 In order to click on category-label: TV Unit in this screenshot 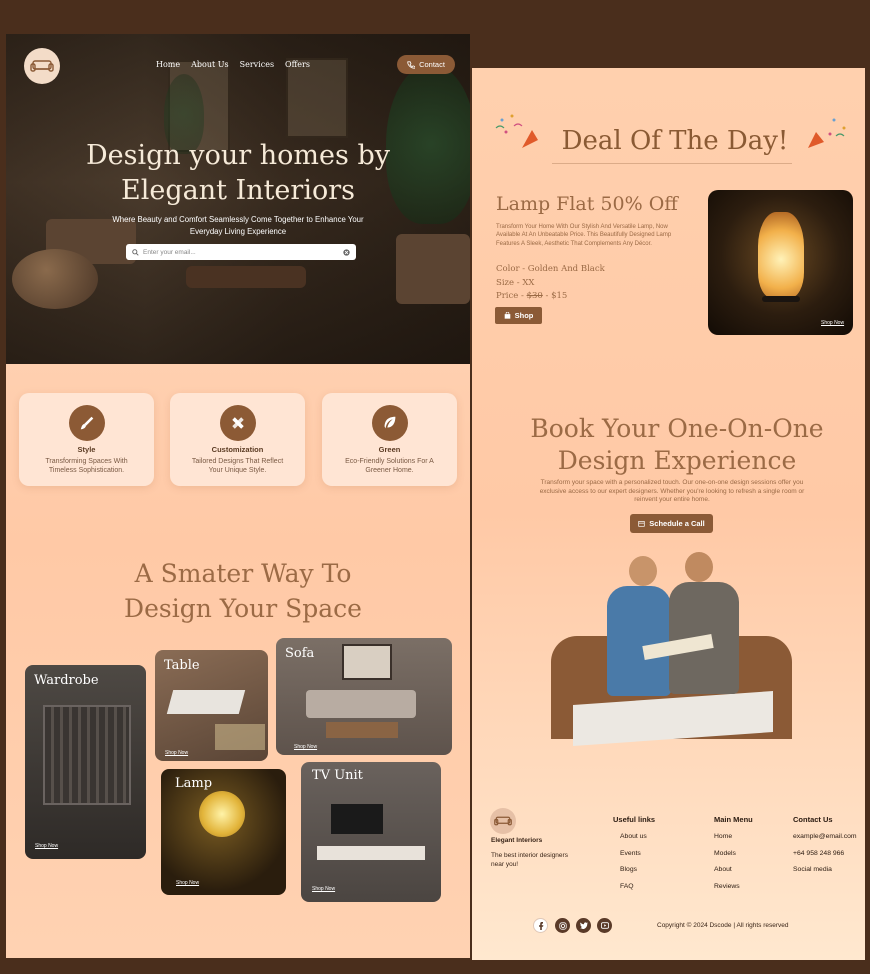, I will do `click(337, 775)`.